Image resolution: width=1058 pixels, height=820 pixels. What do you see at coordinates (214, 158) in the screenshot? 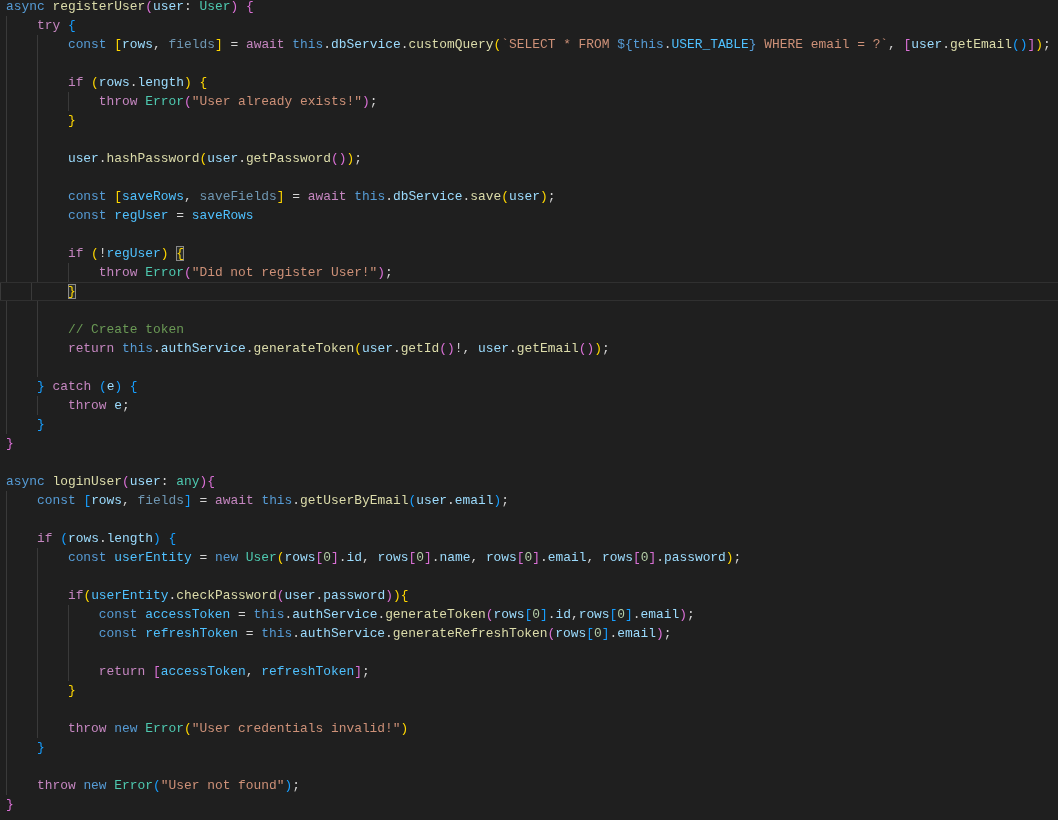
I see `code-line: user.hashPassword(user.getPassword());` at bounding box center [214, 158].